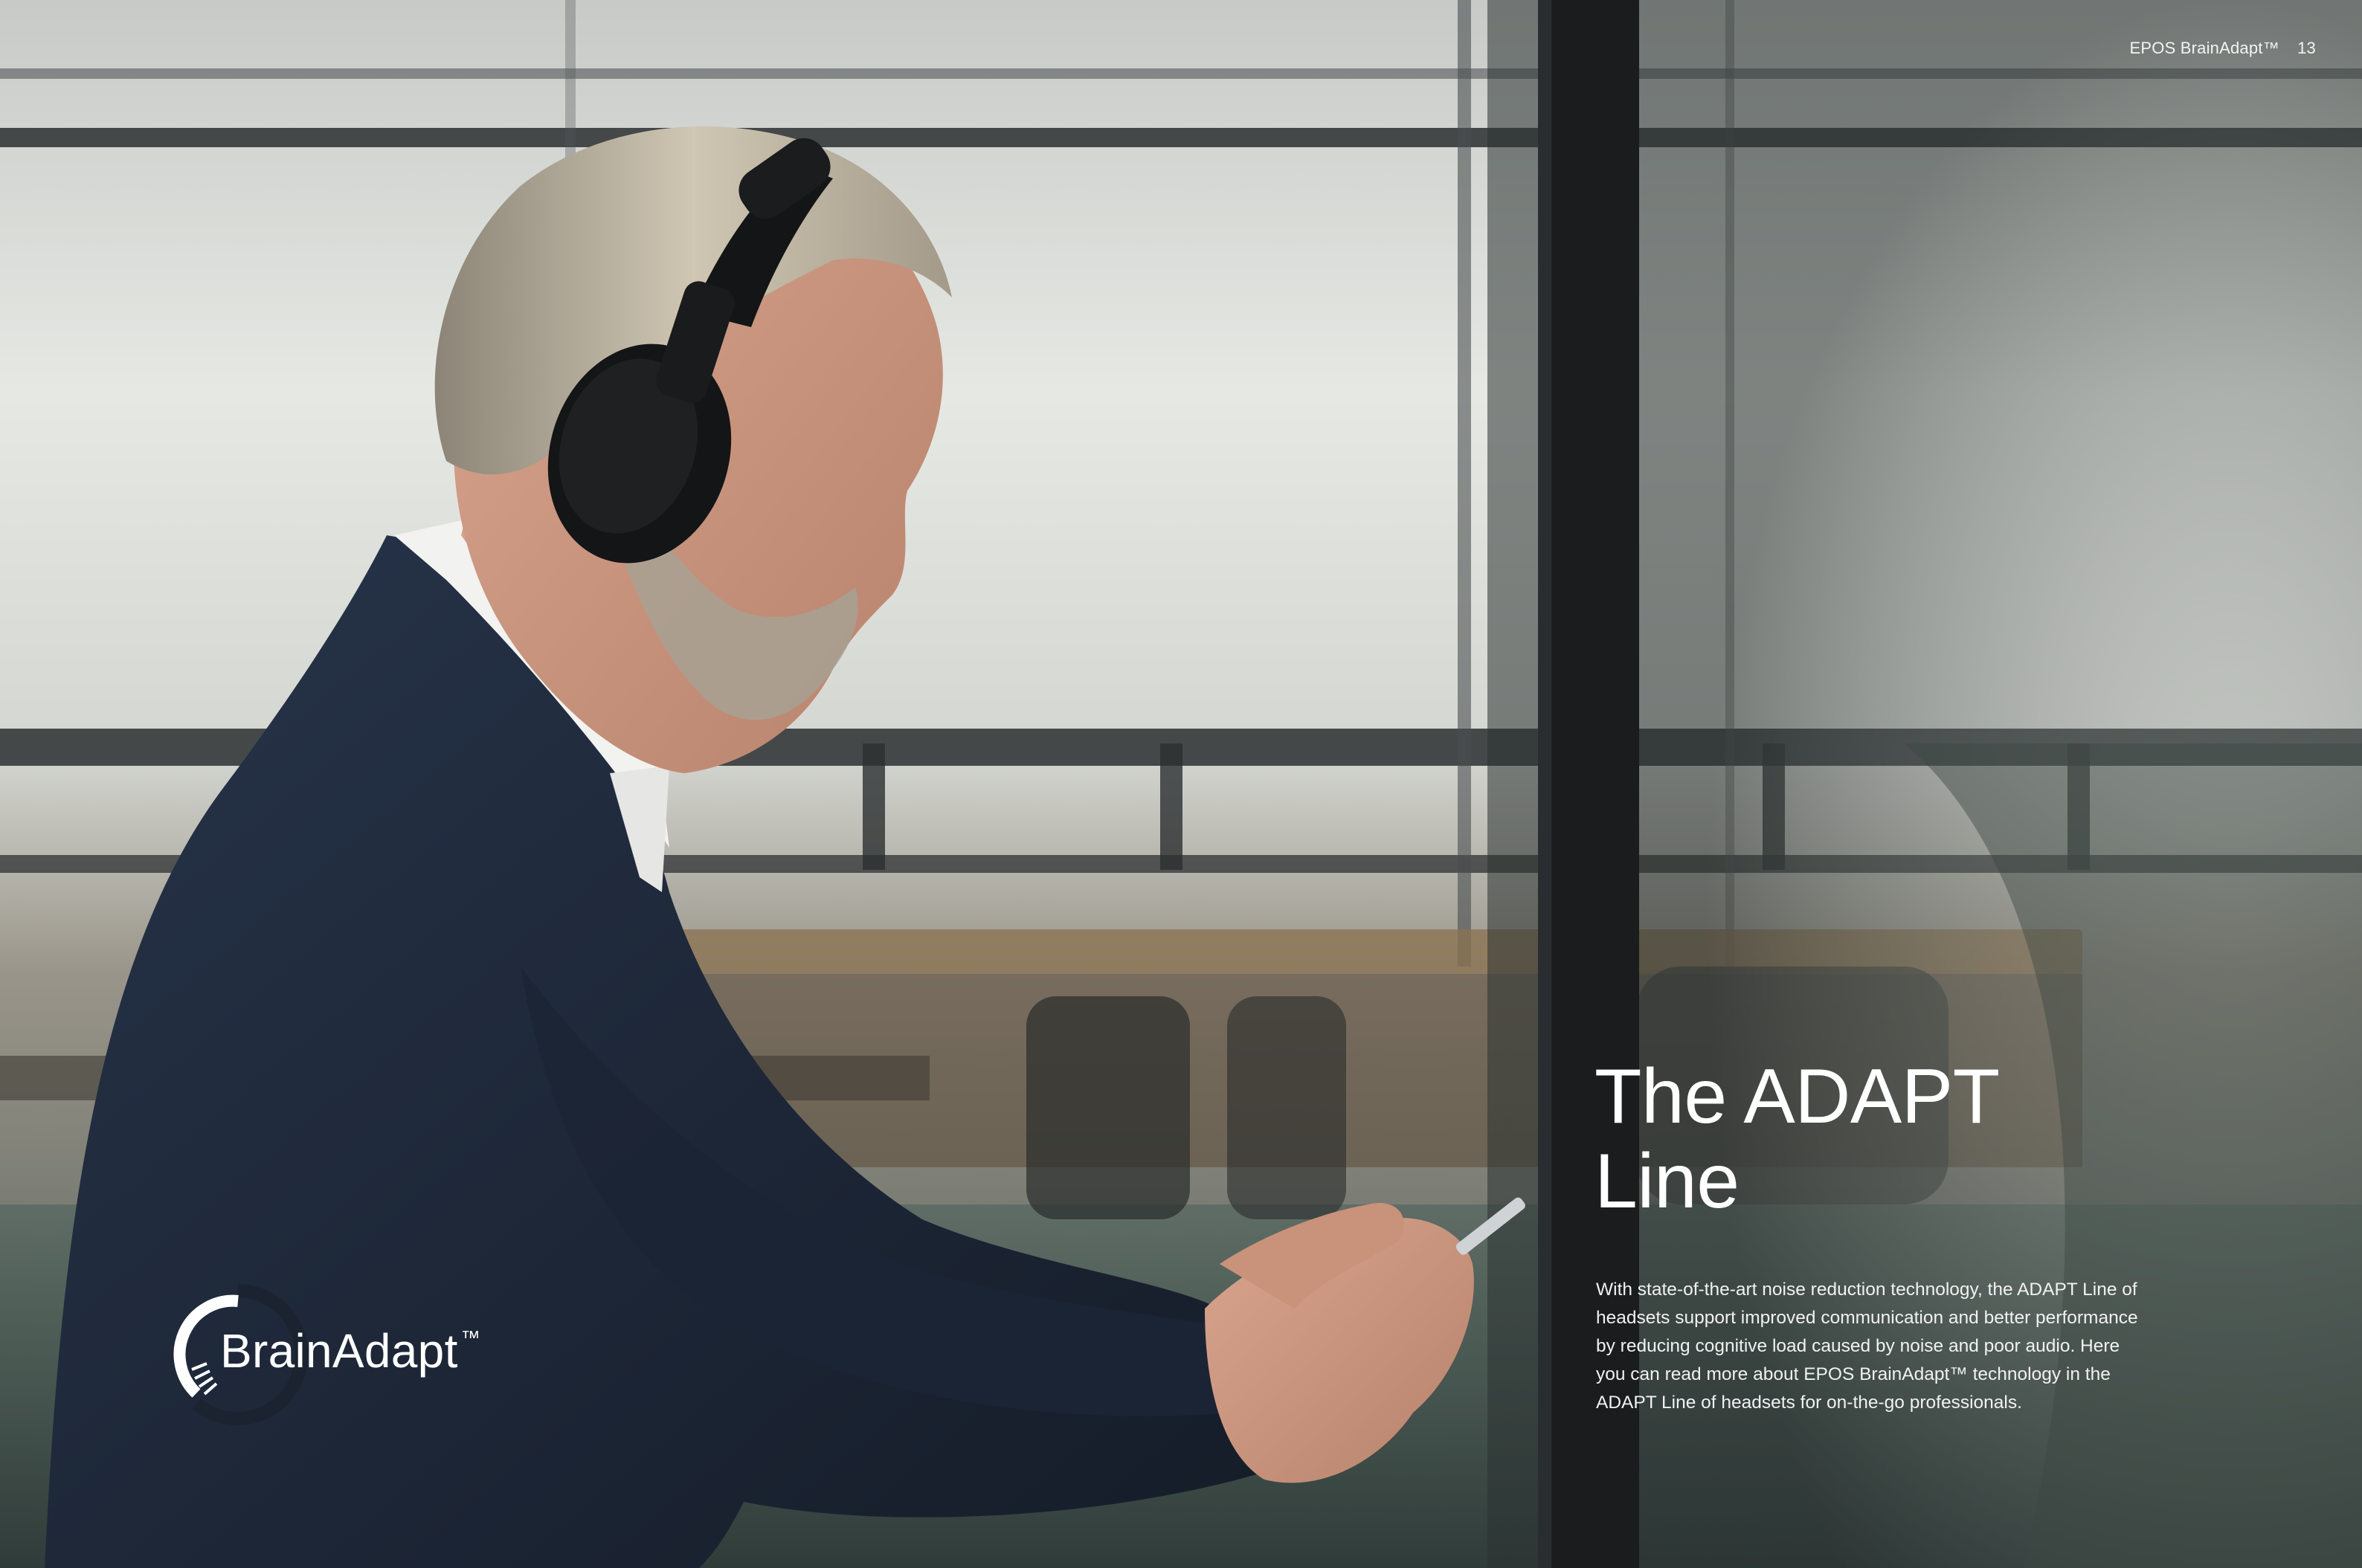  I want to click on page-headline: The ADAPT Line, so click(1914, 1139).